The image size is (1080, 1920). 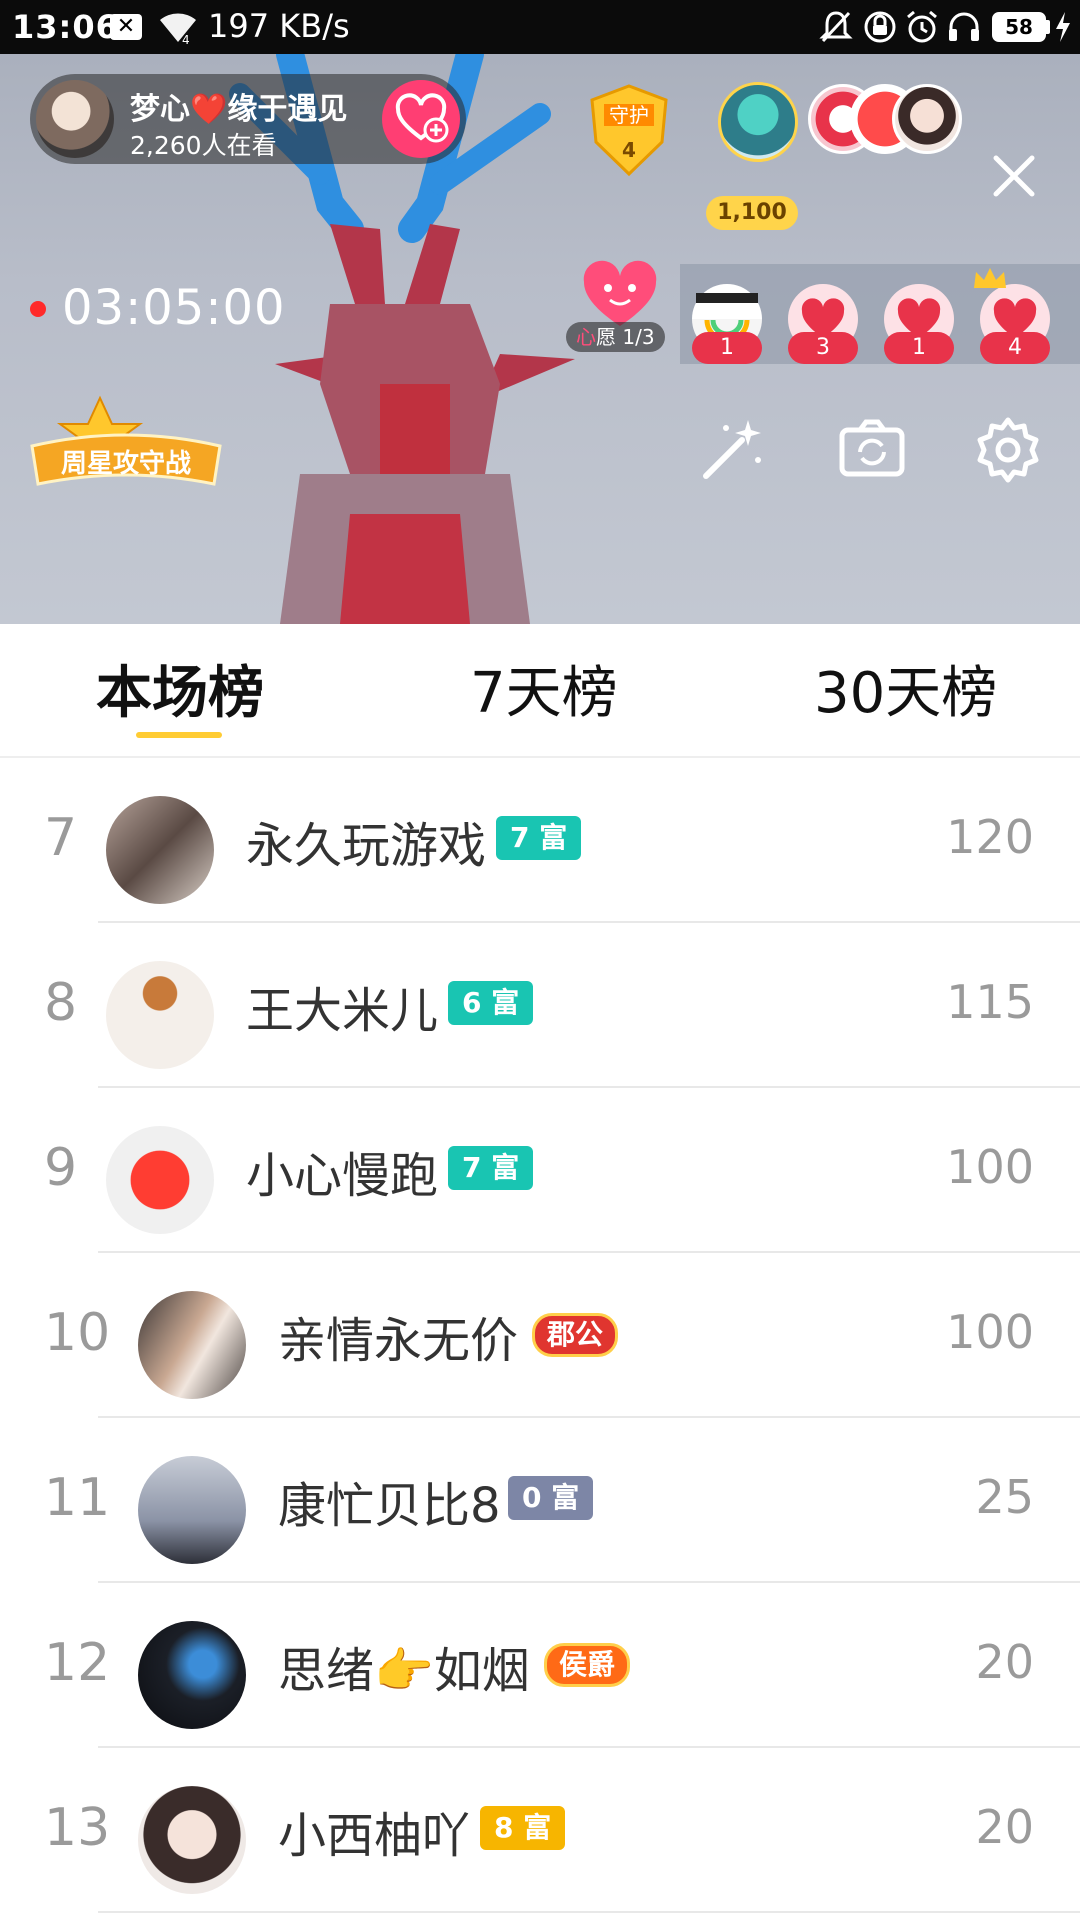 What do you see at coordinates (625, 337) in the screenshot?
I see `wish-text: 愿 1/3` at bounding box center [625, 337].